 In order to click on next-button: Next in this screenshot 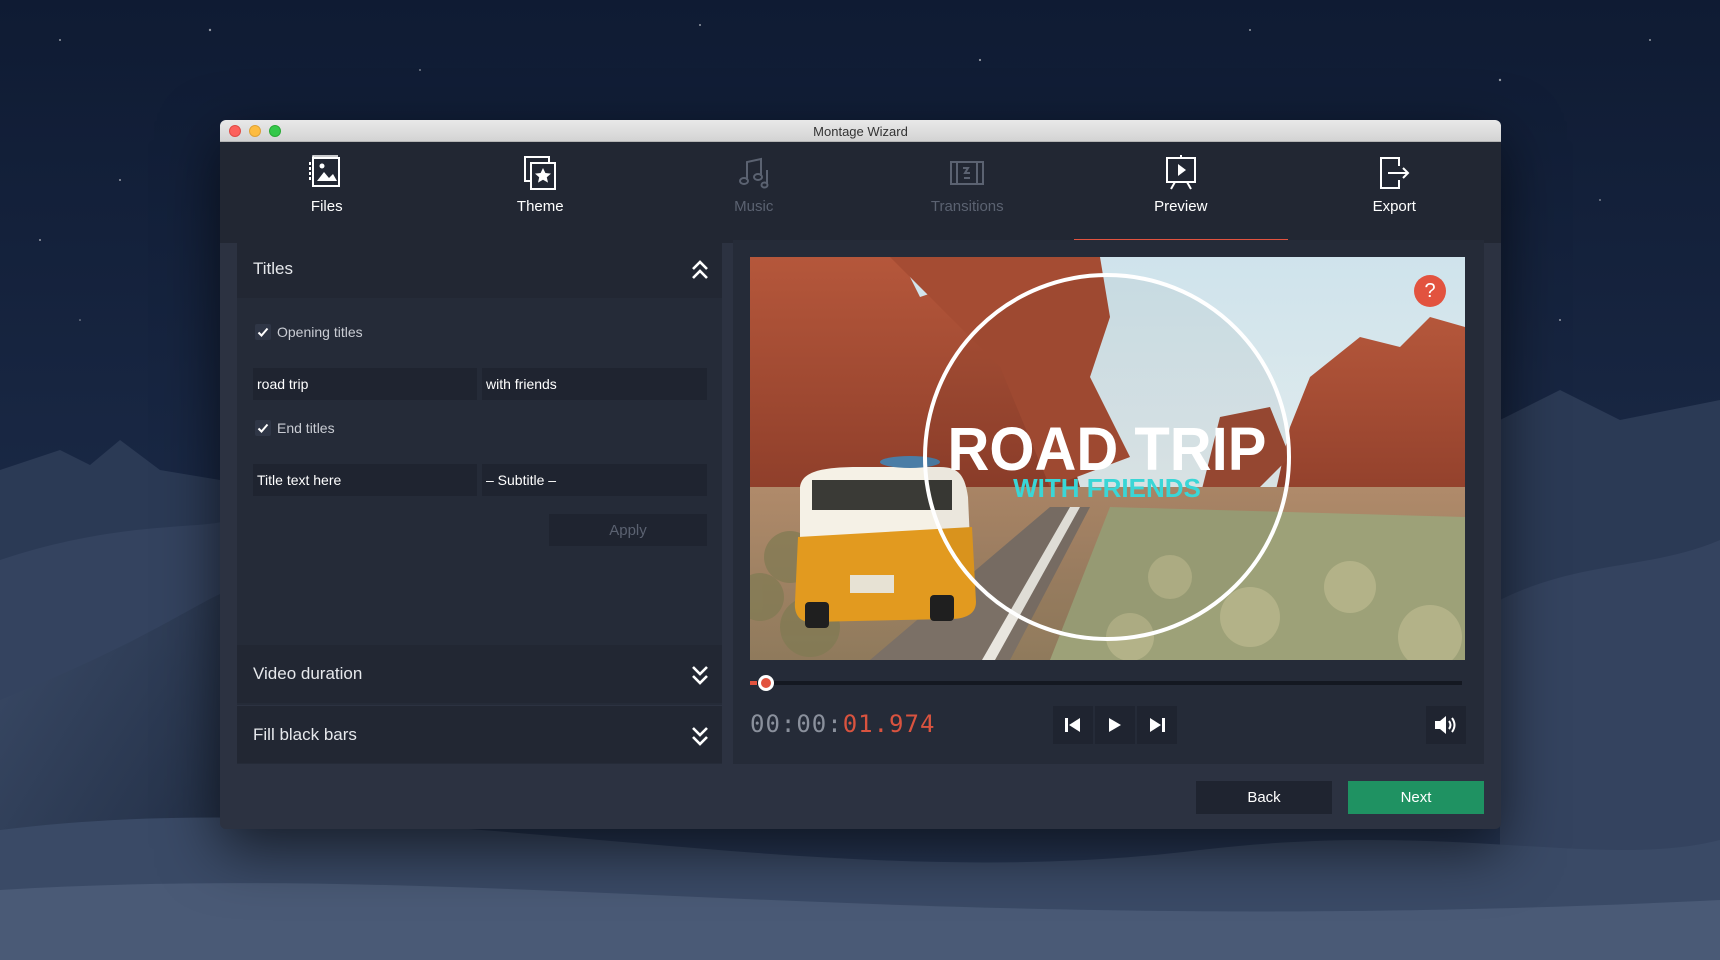, I will do `click(1416, 797)`.